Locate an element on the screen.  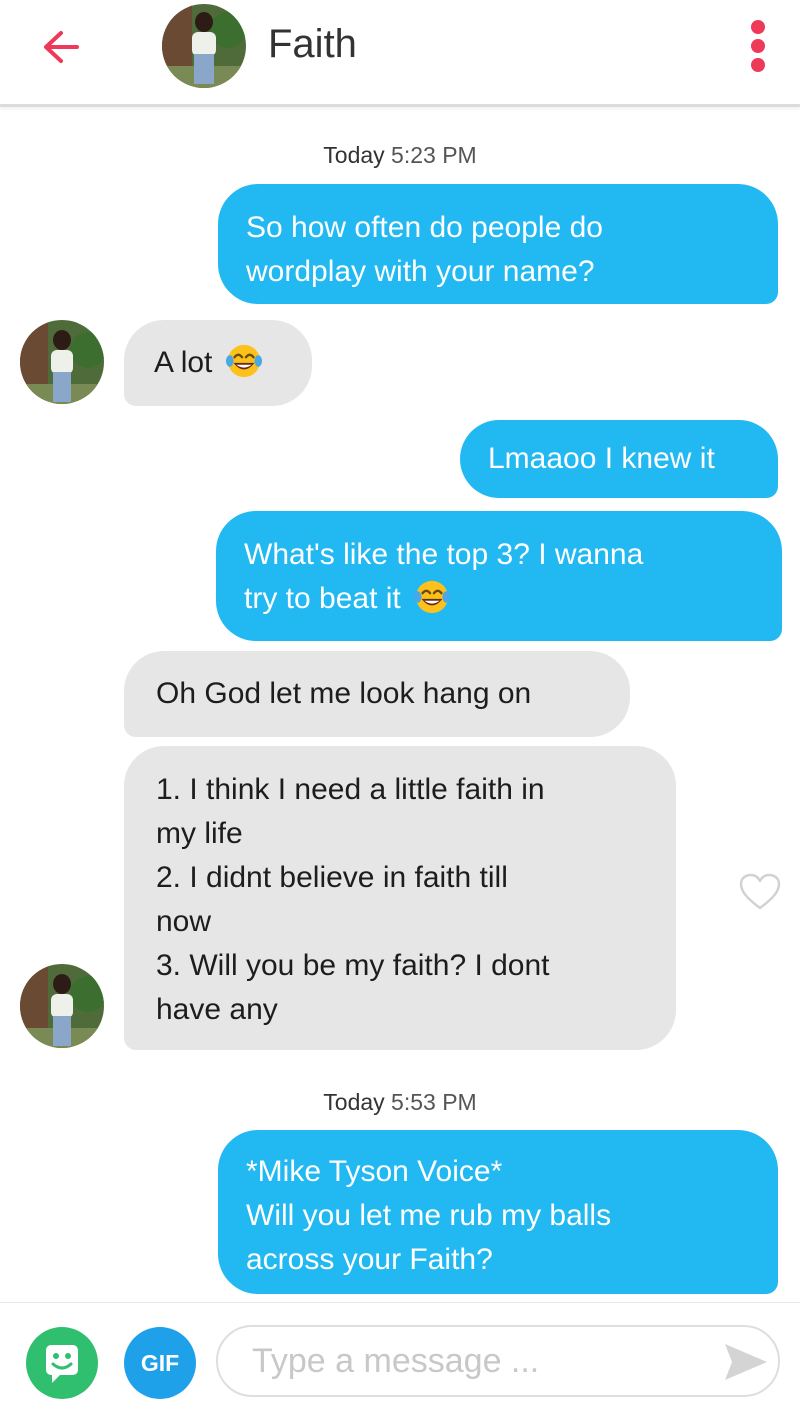
timestamp: Today 5:53 PM is located at coordinates (400, 1102).